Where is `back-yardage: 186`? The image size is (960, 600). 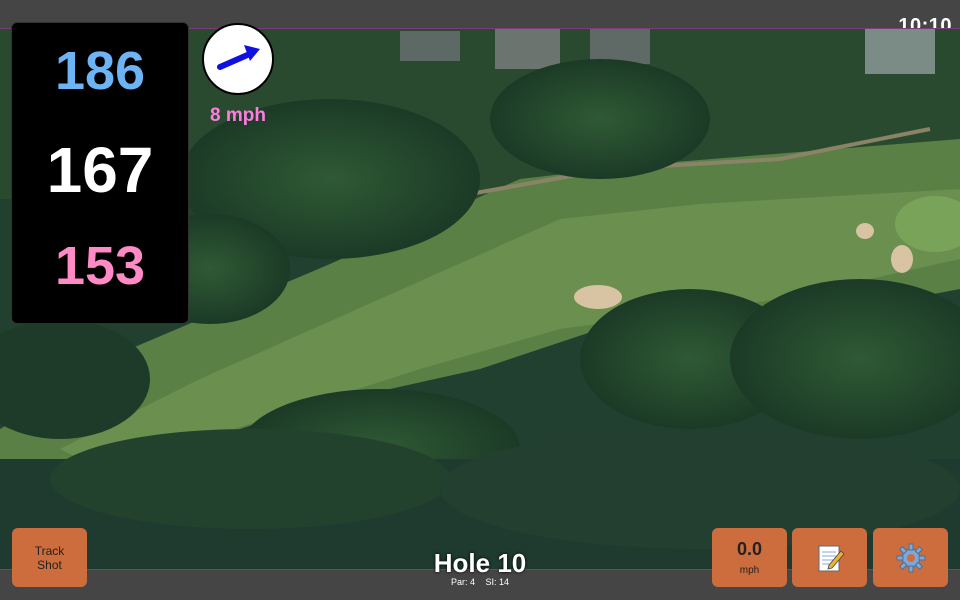
back-yardage: 186 is located at coordinates (100, 71).